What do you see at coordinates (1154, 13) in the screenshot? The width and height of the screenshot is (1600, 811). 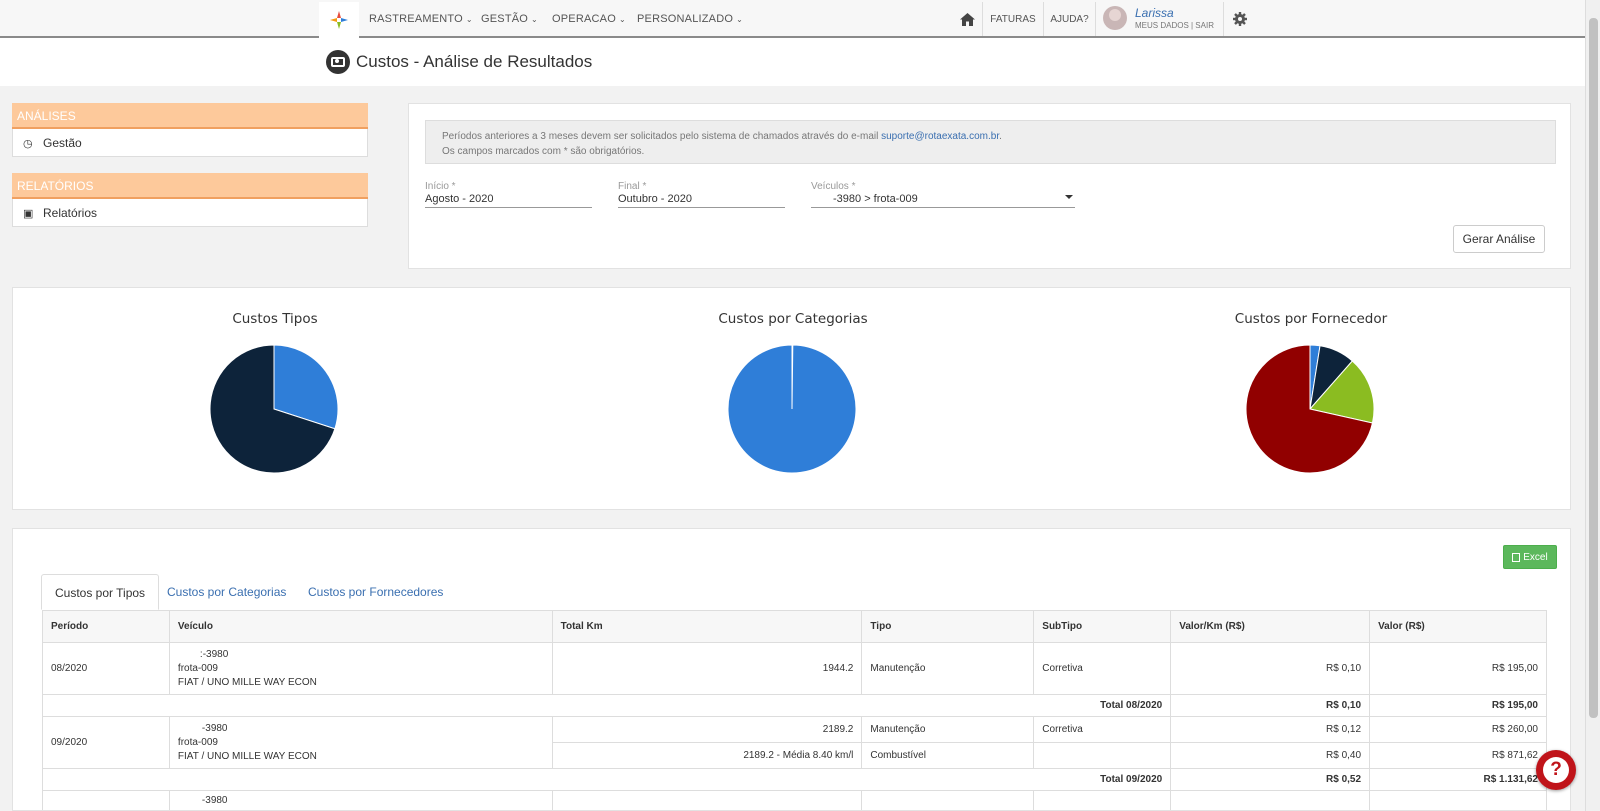 I see `user-name: Larissa` at bounding box center [1154, 13].